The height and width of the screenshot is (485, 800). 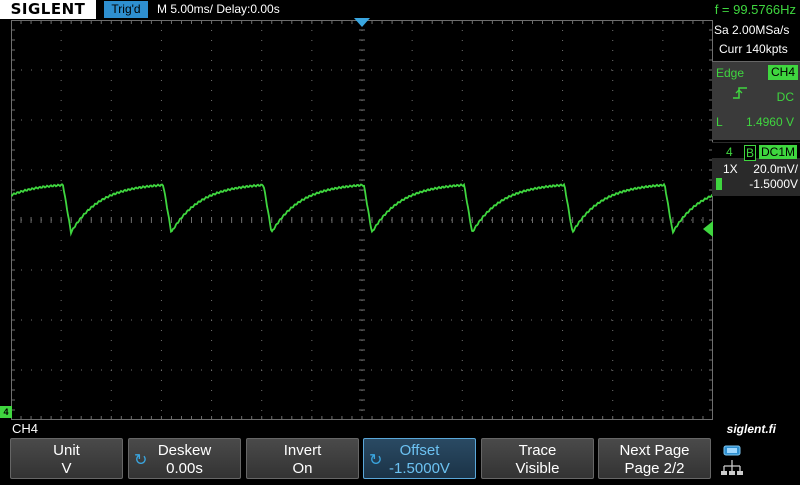 I want to click on brand-logo: SIGLENT, so click(x=48, y=9).